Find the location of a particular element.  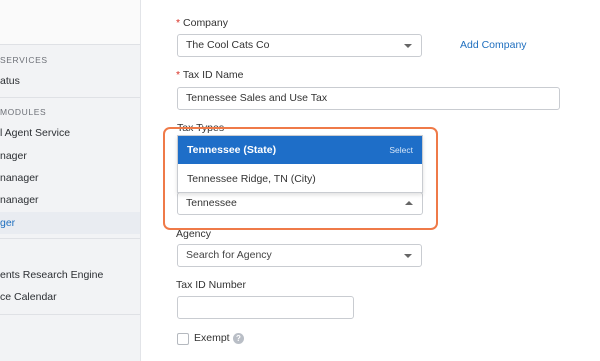

tax-id-number-label: Tax ID Number is located at coordinates (211, 285).